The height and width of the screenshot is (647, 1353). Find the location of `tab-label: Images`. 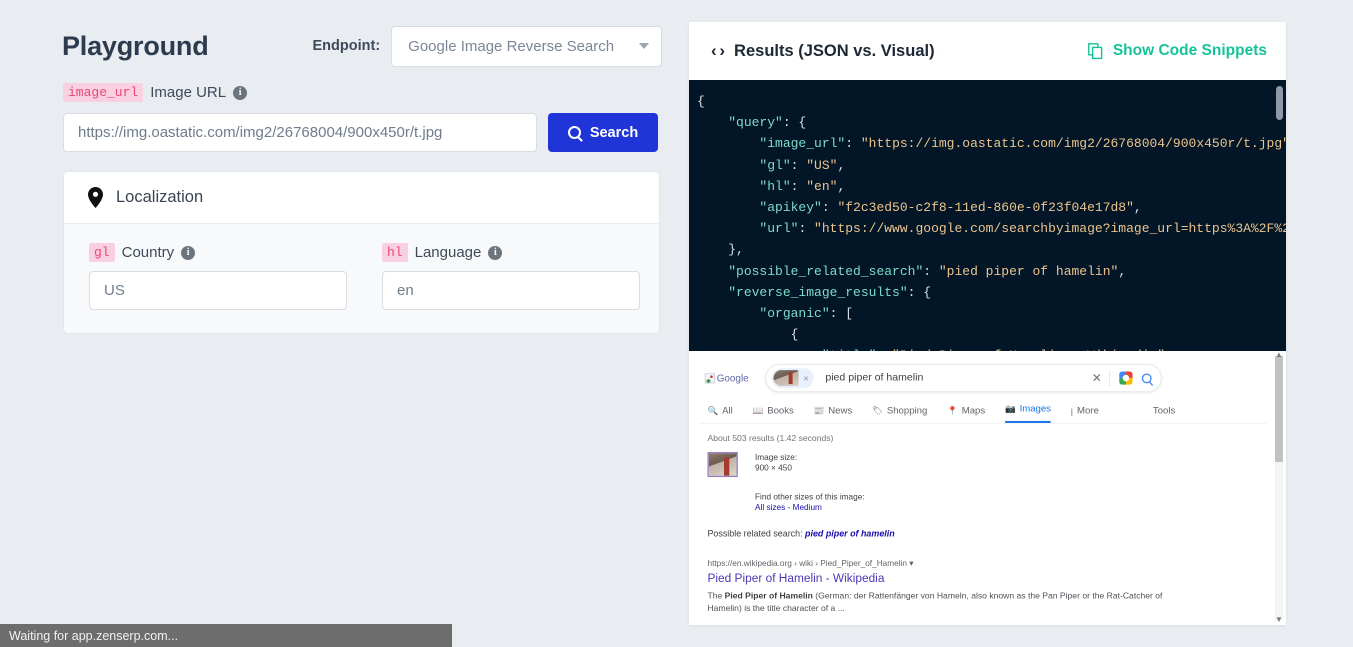

tab-label: Images is located at coordinates (1035, 409).